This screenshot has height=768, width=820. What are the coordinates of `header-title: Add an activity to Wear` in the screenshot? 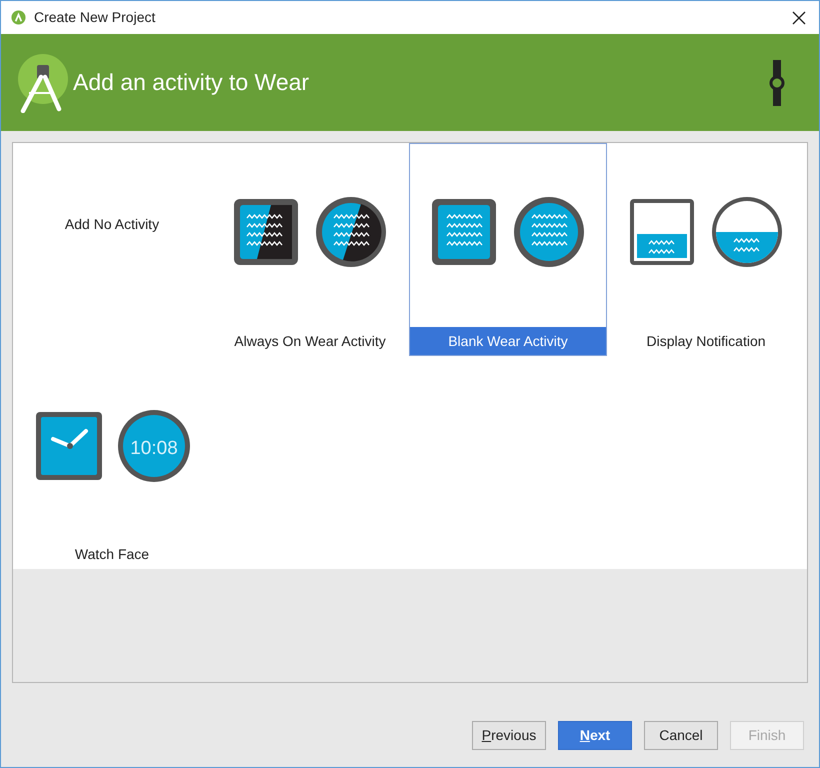 It's located at (191, 83).